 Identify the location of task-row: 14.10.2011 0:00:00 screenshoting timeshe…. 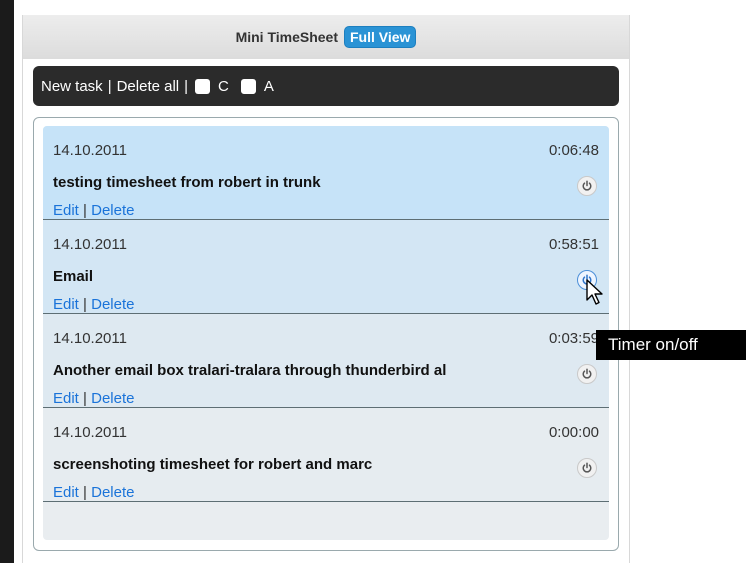
(326, 455).